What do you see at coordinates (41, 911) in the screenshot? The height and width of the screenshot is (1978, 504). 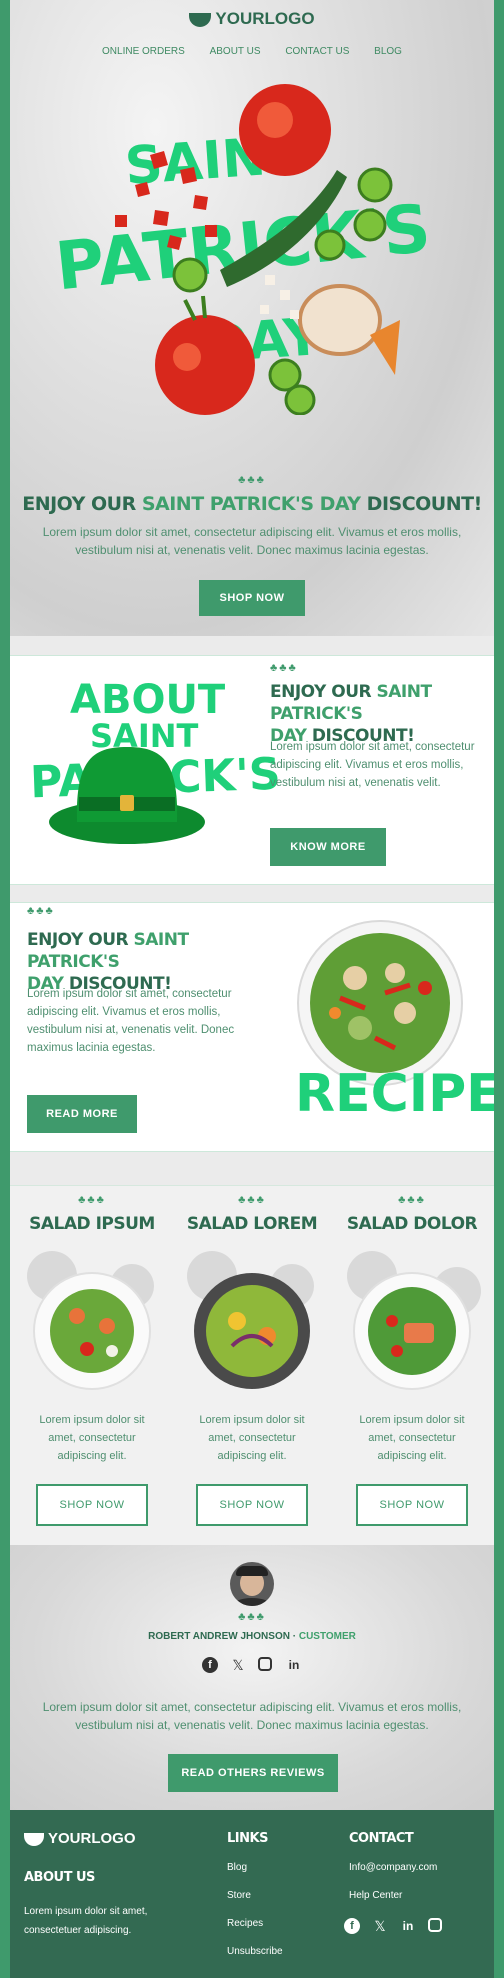 I see `promo2-clover-icon: ♣♣♣` at bounding box center [41, 911].